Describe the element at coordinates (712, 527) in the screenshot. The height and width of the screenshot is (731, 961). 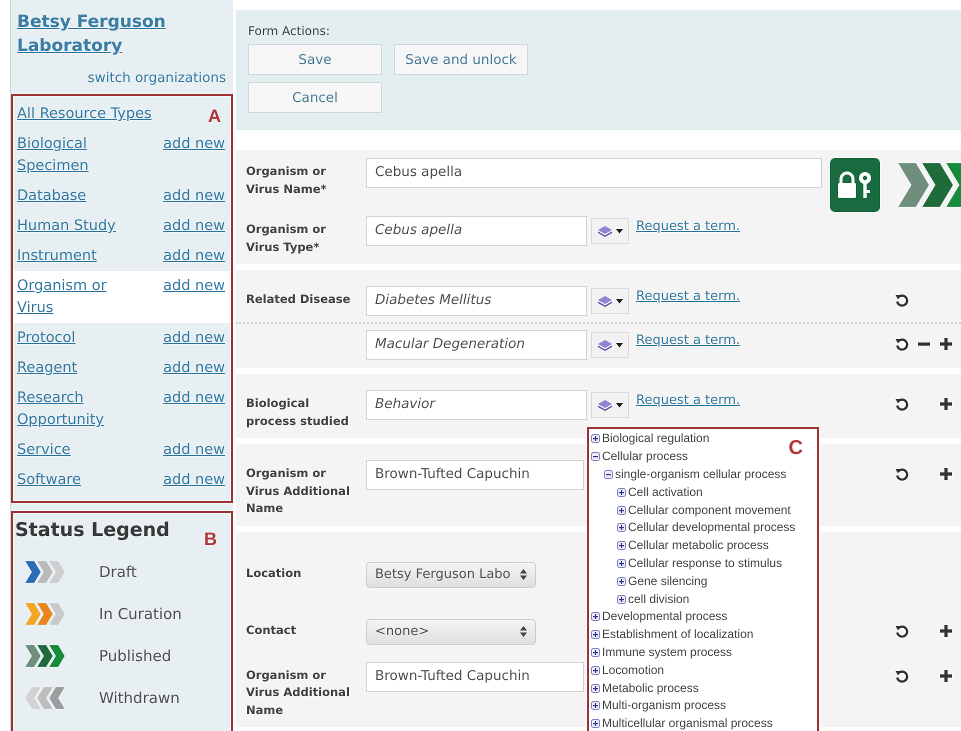
I see `tree-item: Cellular developmental process` at that location.